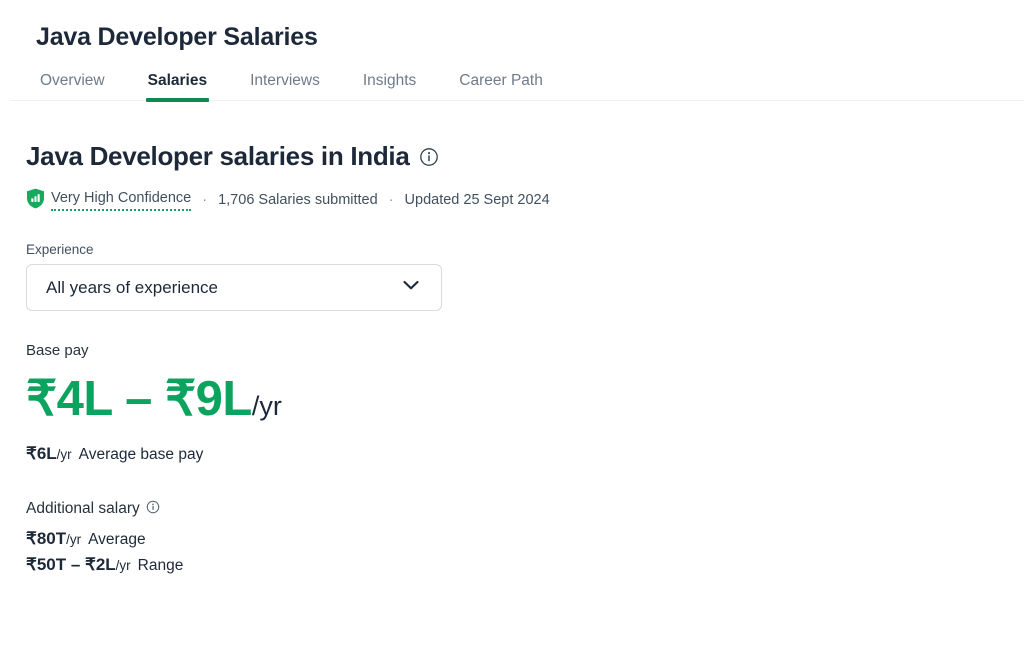 This screenshot has height=653, width=1024. What do you see at coordinates (177, 37) in the screenshot?
I see `page-title: Java Developer Salaries` at bounding box center [177, 37].